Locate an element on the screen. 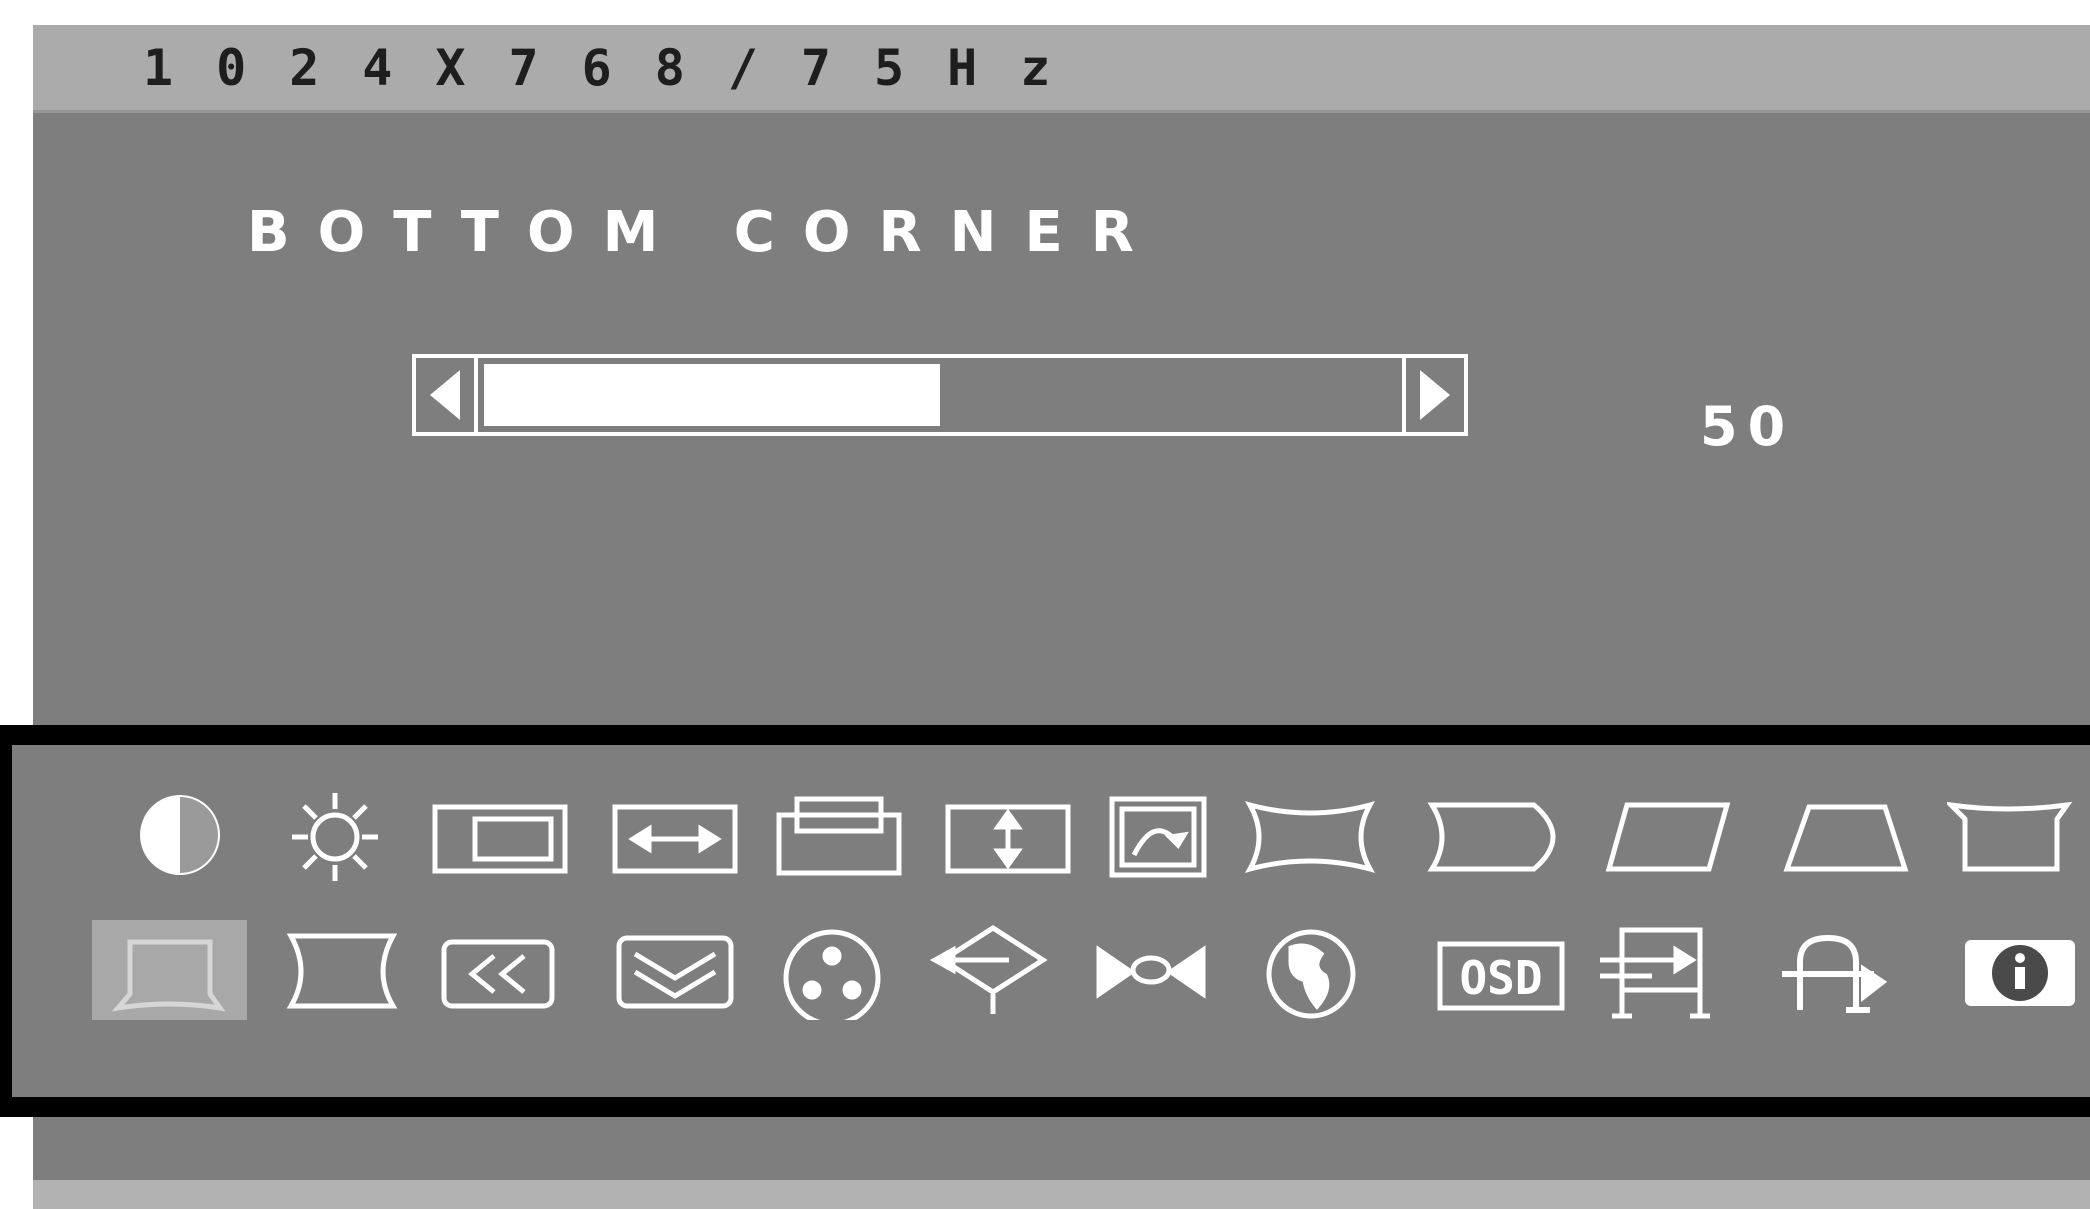 The width and height of the screenshot is (2090, 1209). v-moire-icon is located at coordinates (674, 970).